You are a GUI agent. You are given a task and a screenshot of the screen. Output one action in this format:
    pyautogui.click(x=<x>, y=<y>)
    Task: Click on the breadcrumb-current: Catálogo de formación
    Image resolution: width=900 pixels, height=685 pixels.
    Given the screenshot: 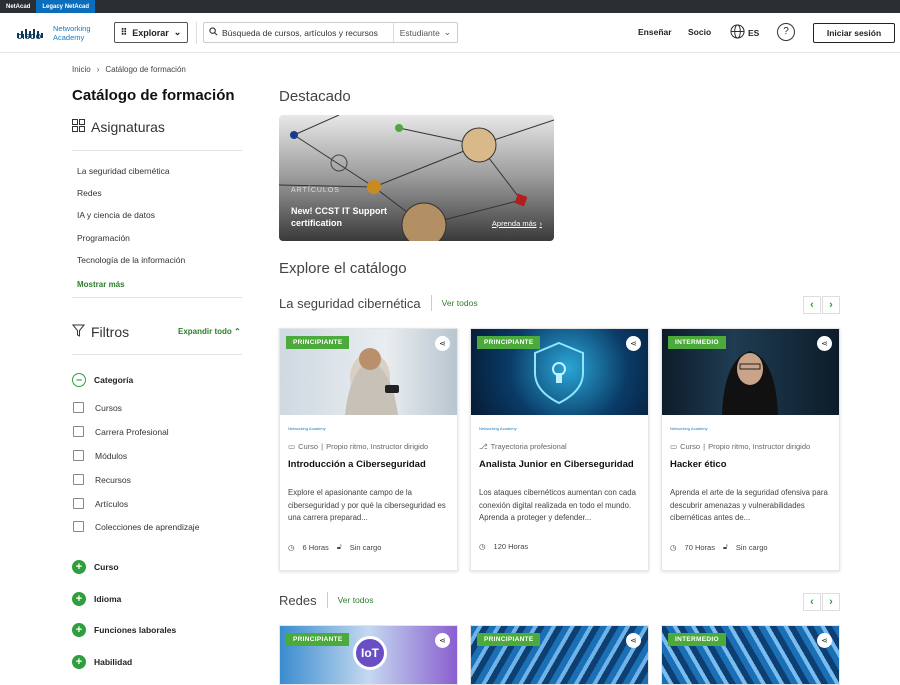 What is the action you would take?
    pyautogui.click(x=145, y=69)
    